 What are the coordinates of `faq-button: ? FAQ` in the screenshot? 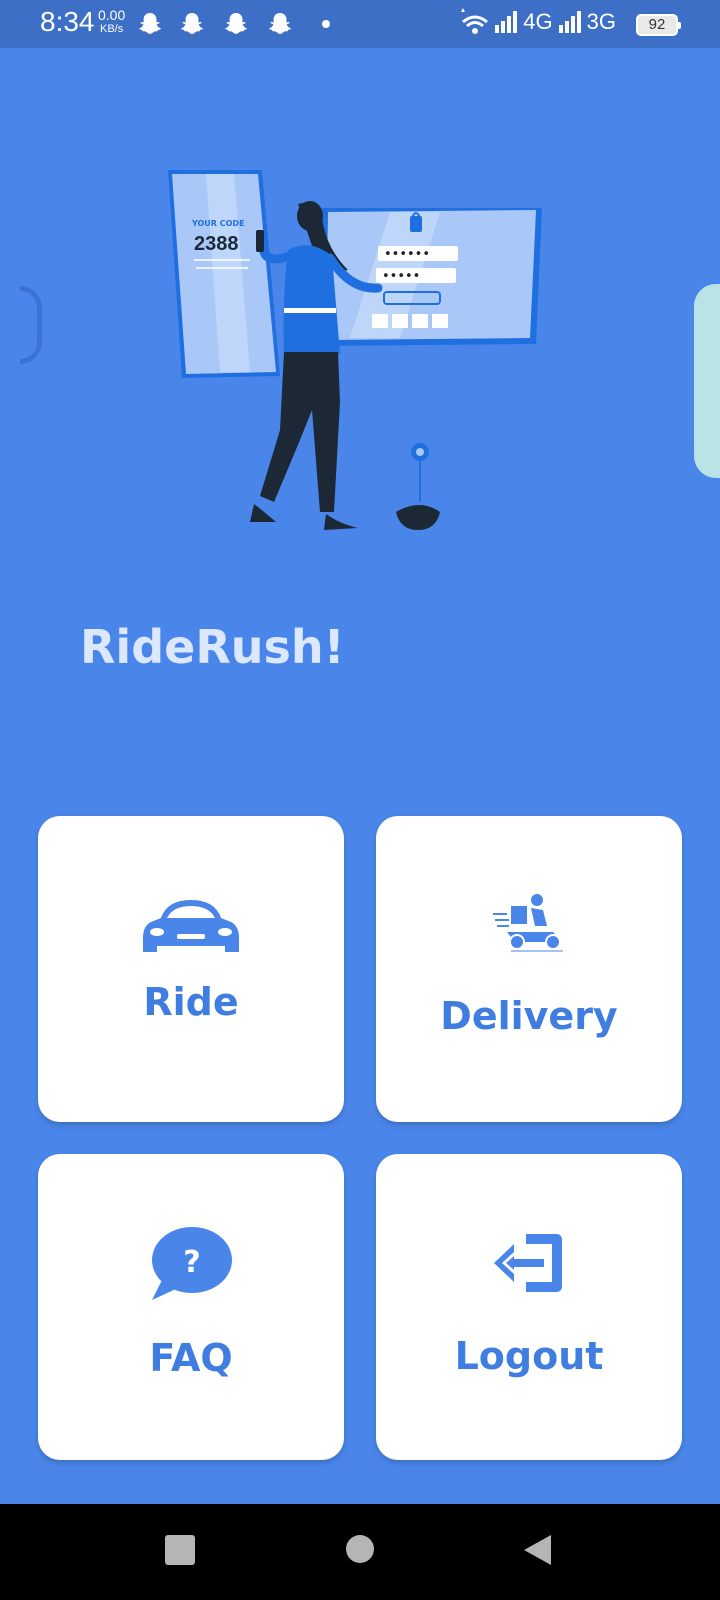 It's located at (191, 1307).